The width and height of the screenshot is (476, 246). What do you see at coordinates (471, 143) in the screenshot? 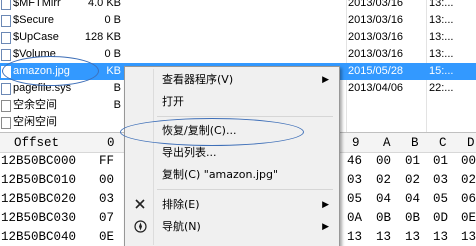
I see `column-header: D` at bounding box center [471, 143].